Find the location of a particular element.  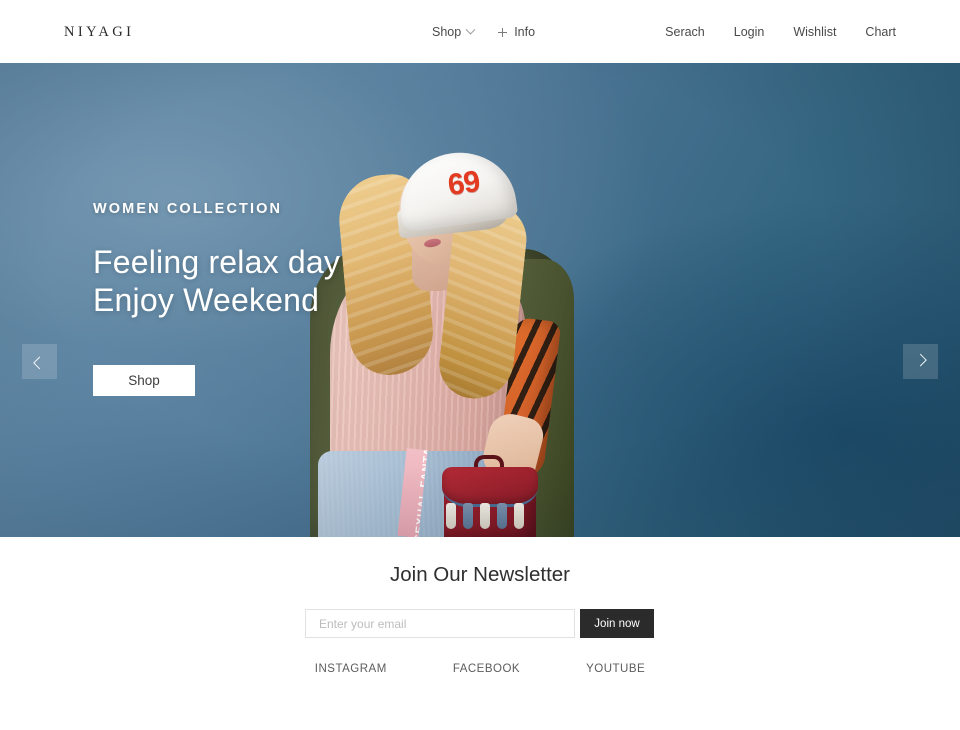

nav-item-shop-label: Shop is located at coordinates (447, 32).